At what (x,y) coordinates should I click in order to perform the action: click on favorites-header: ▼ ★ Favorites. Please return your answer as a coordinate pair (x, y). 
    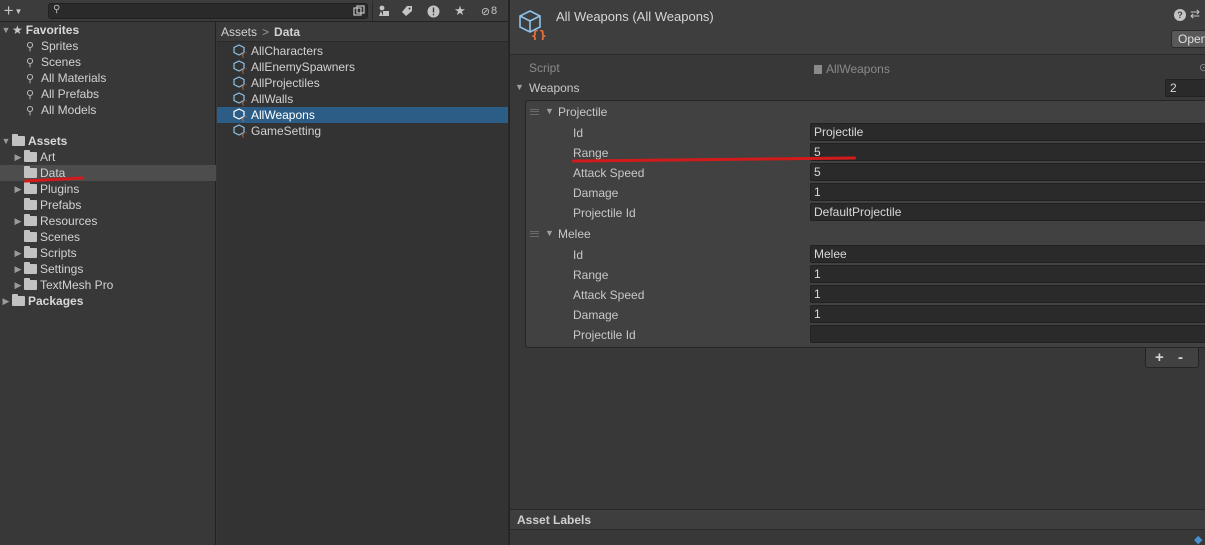
    Looking at the image, I should click on (108, 30).